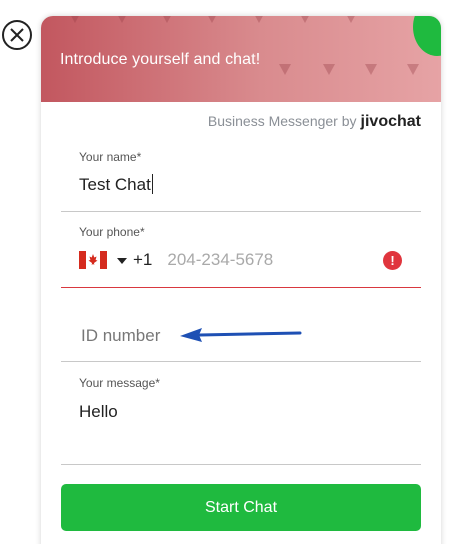  I want to click on name-value: Test Chat, so click(115, 184).